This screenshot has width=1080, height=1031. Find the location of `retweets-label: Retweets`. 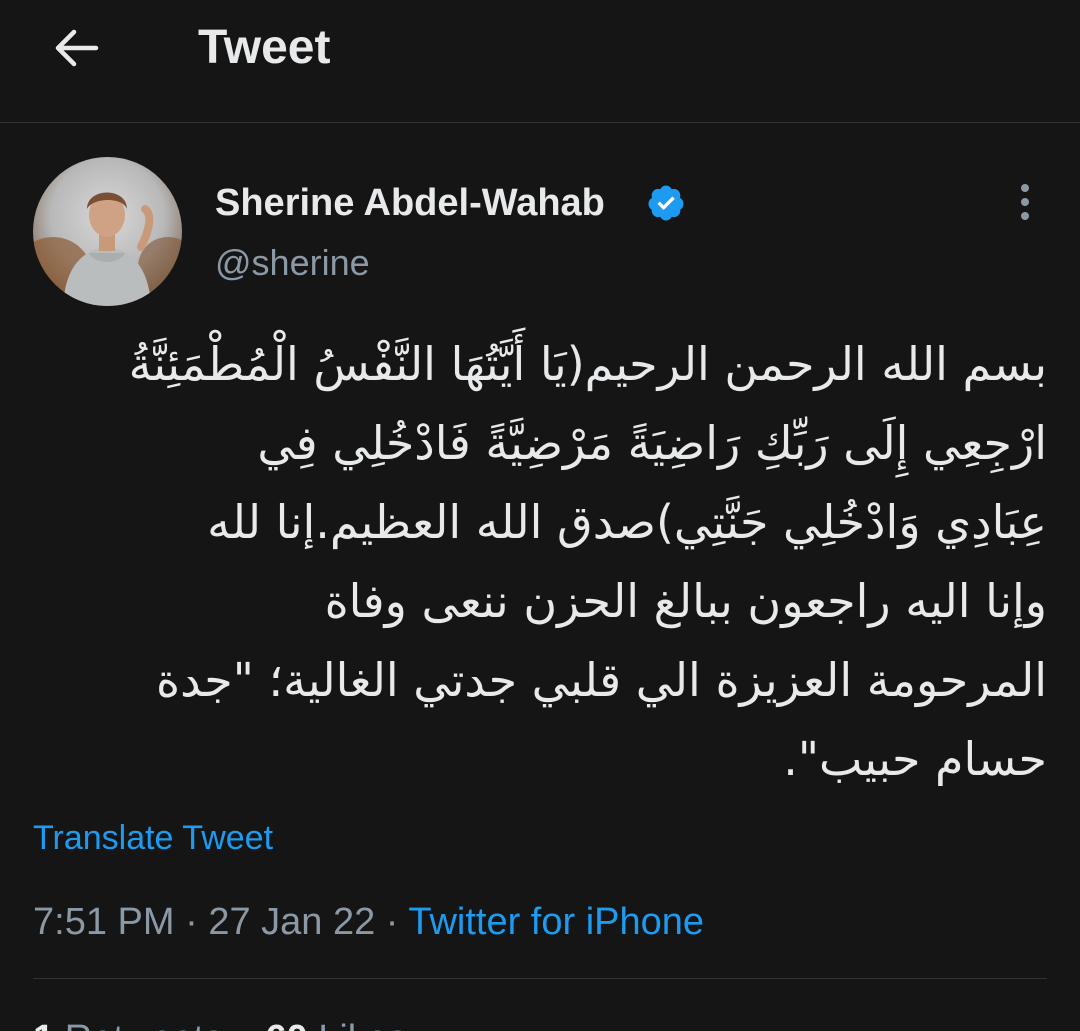

retweets-label: Retweets is located at coordinates (144, 1024).